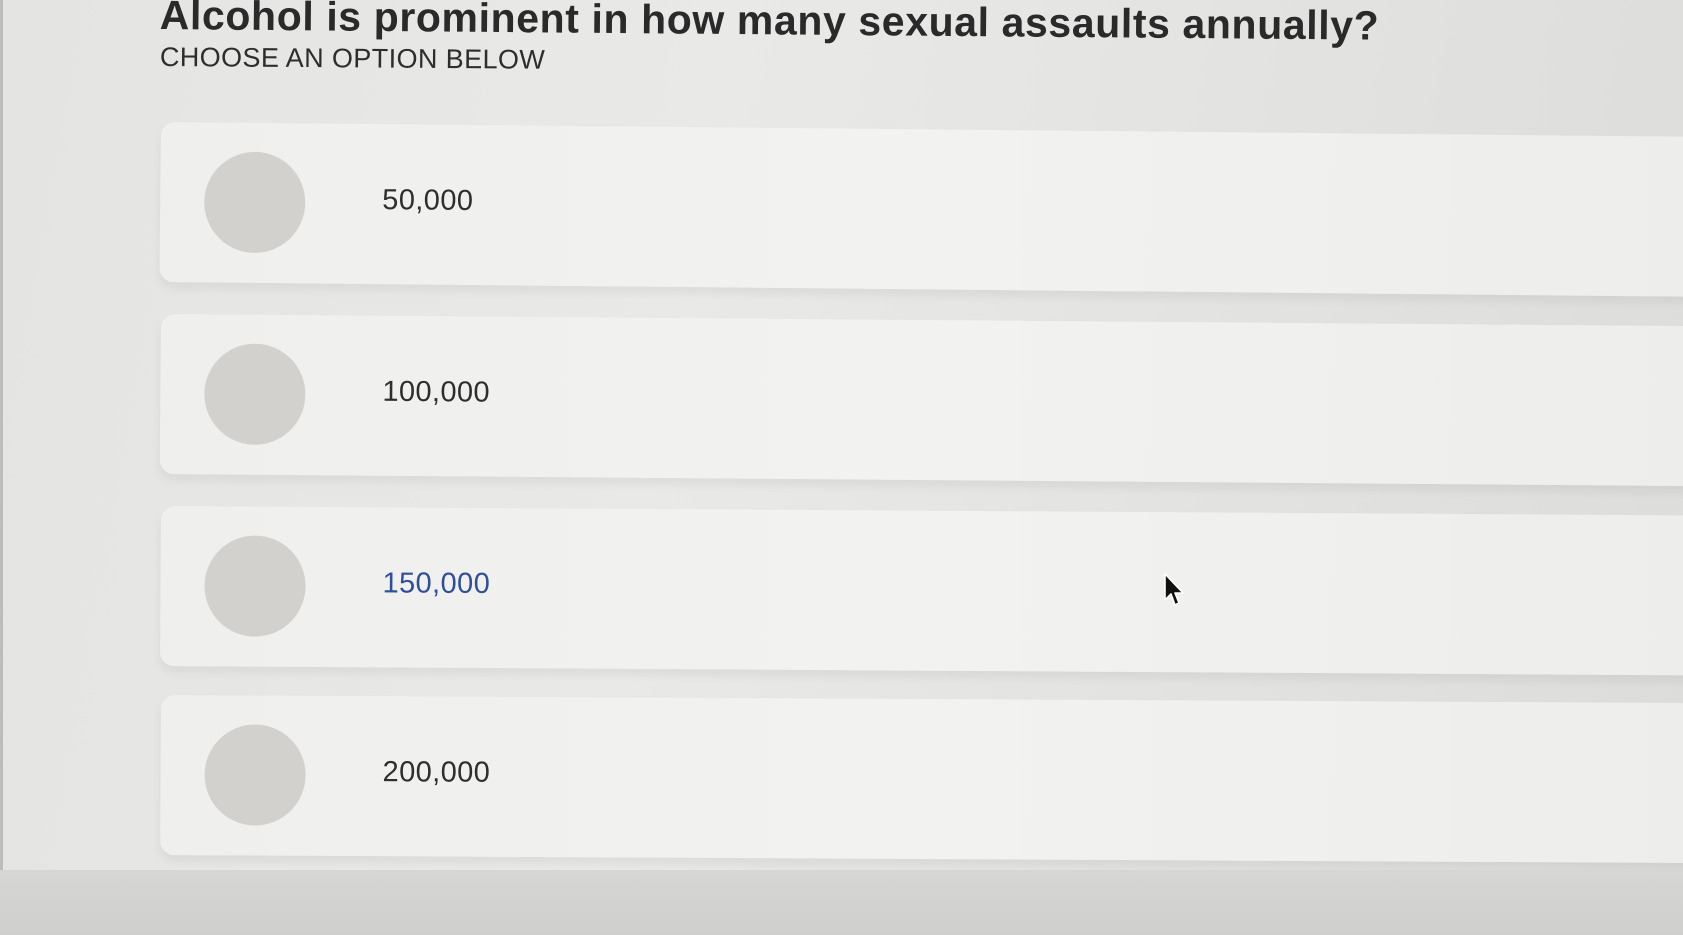 Image resolution: width=1683 pixels, height=935 pixels. I want to click on option-label: 50,000, so click(428, 201).